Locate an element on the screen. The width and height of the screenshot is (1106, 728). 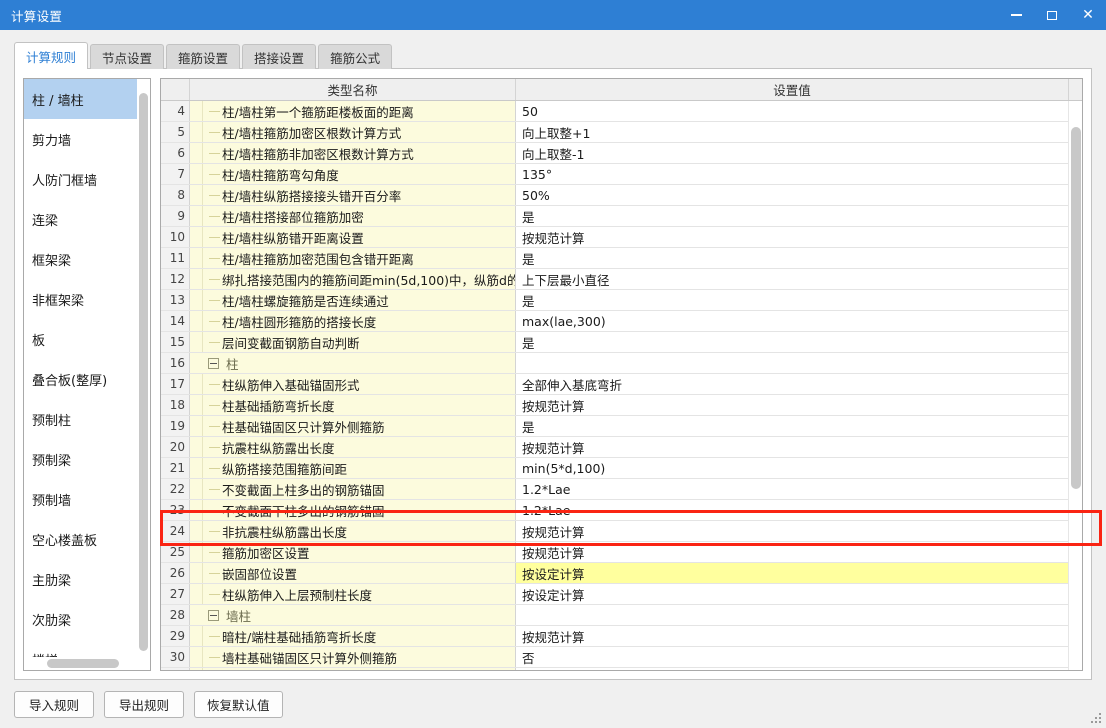
table-row: 7 柱/墙柱箍筋弯勾角度 135° is located at coordinates (621, 174).